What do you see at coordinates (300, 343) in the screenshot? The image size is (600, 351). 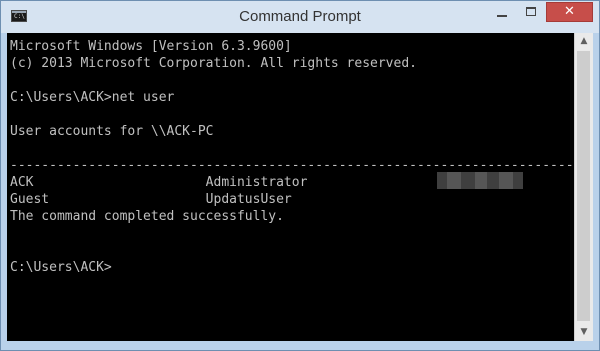 I see `window-bottom-edge` at bounding box center [300, 343].